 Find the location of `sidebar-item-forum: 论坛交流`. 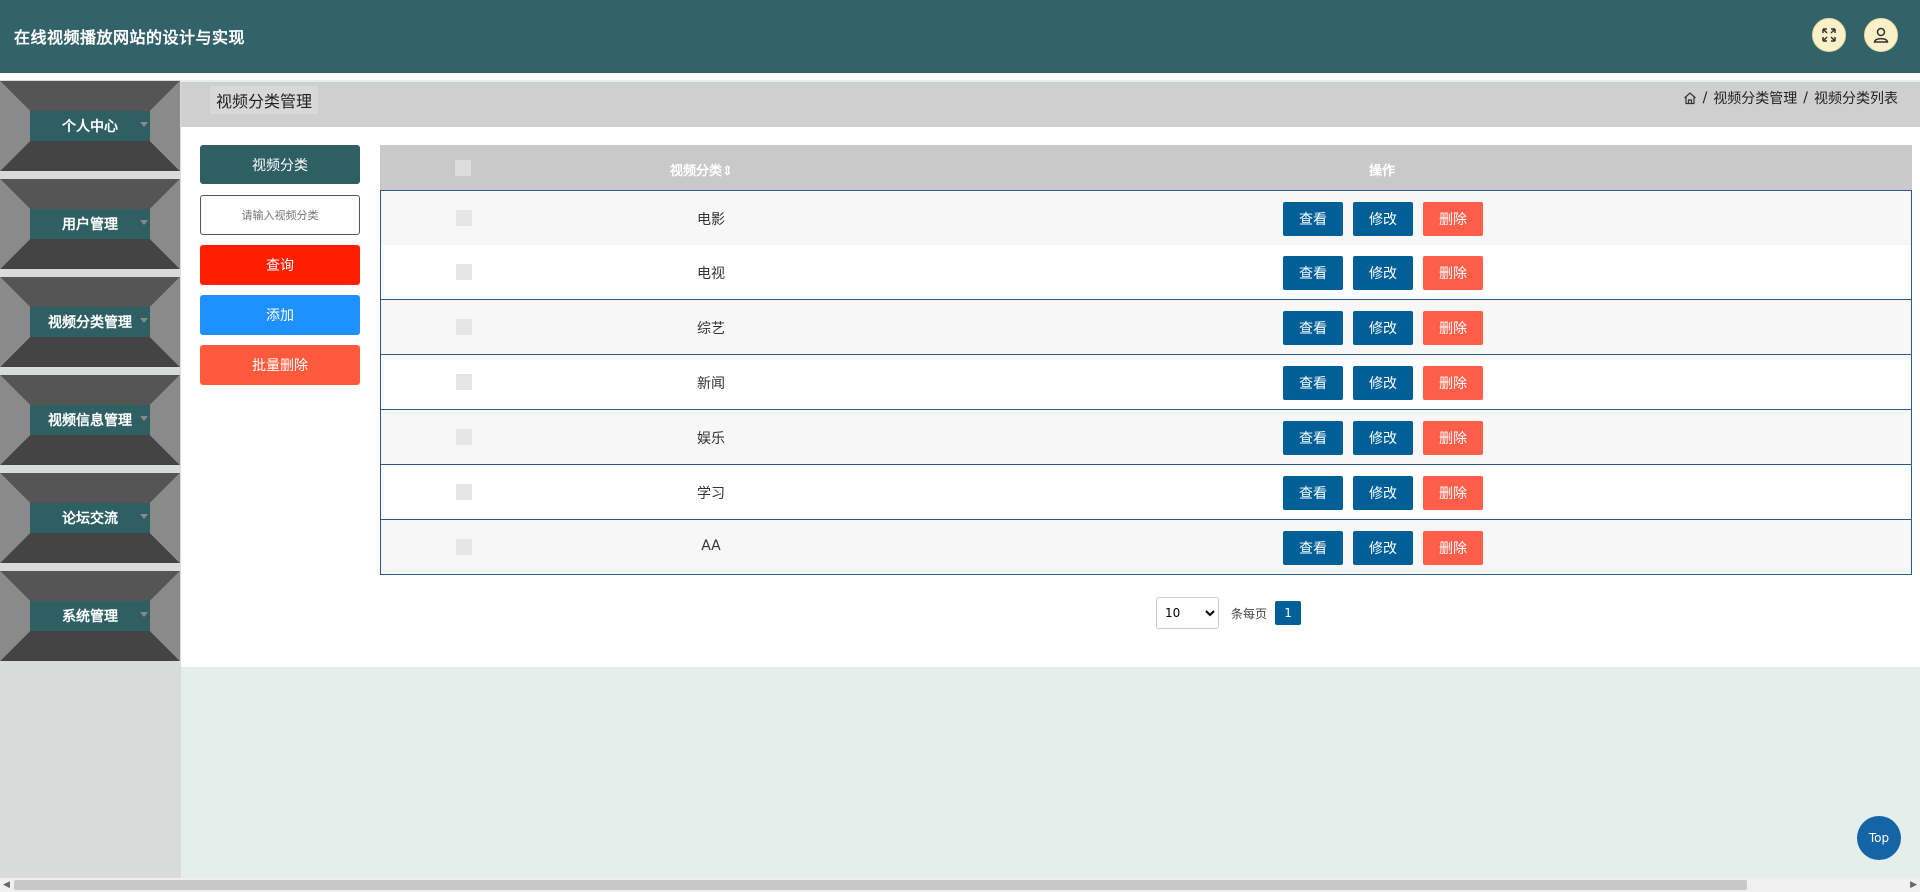

sidebar-item-forum: 论坛交流 is located at coordinates (90, 518).